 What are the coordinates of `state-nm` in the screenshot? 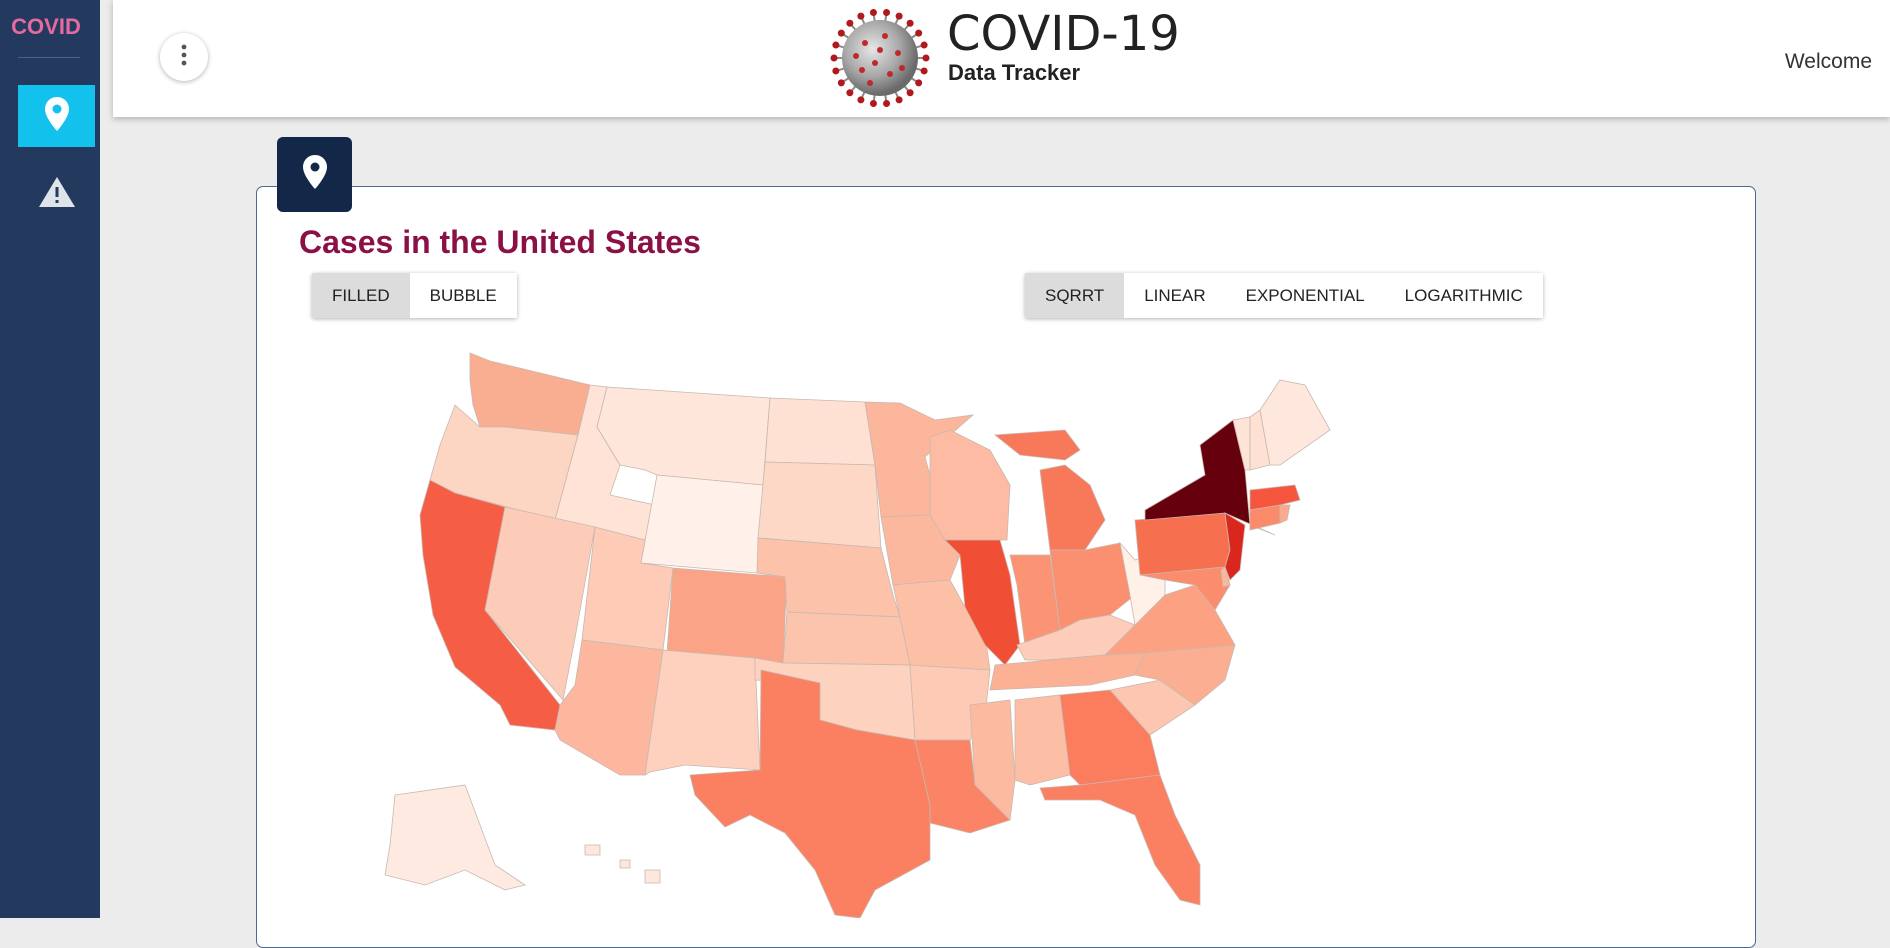 It's located at (702, 712).